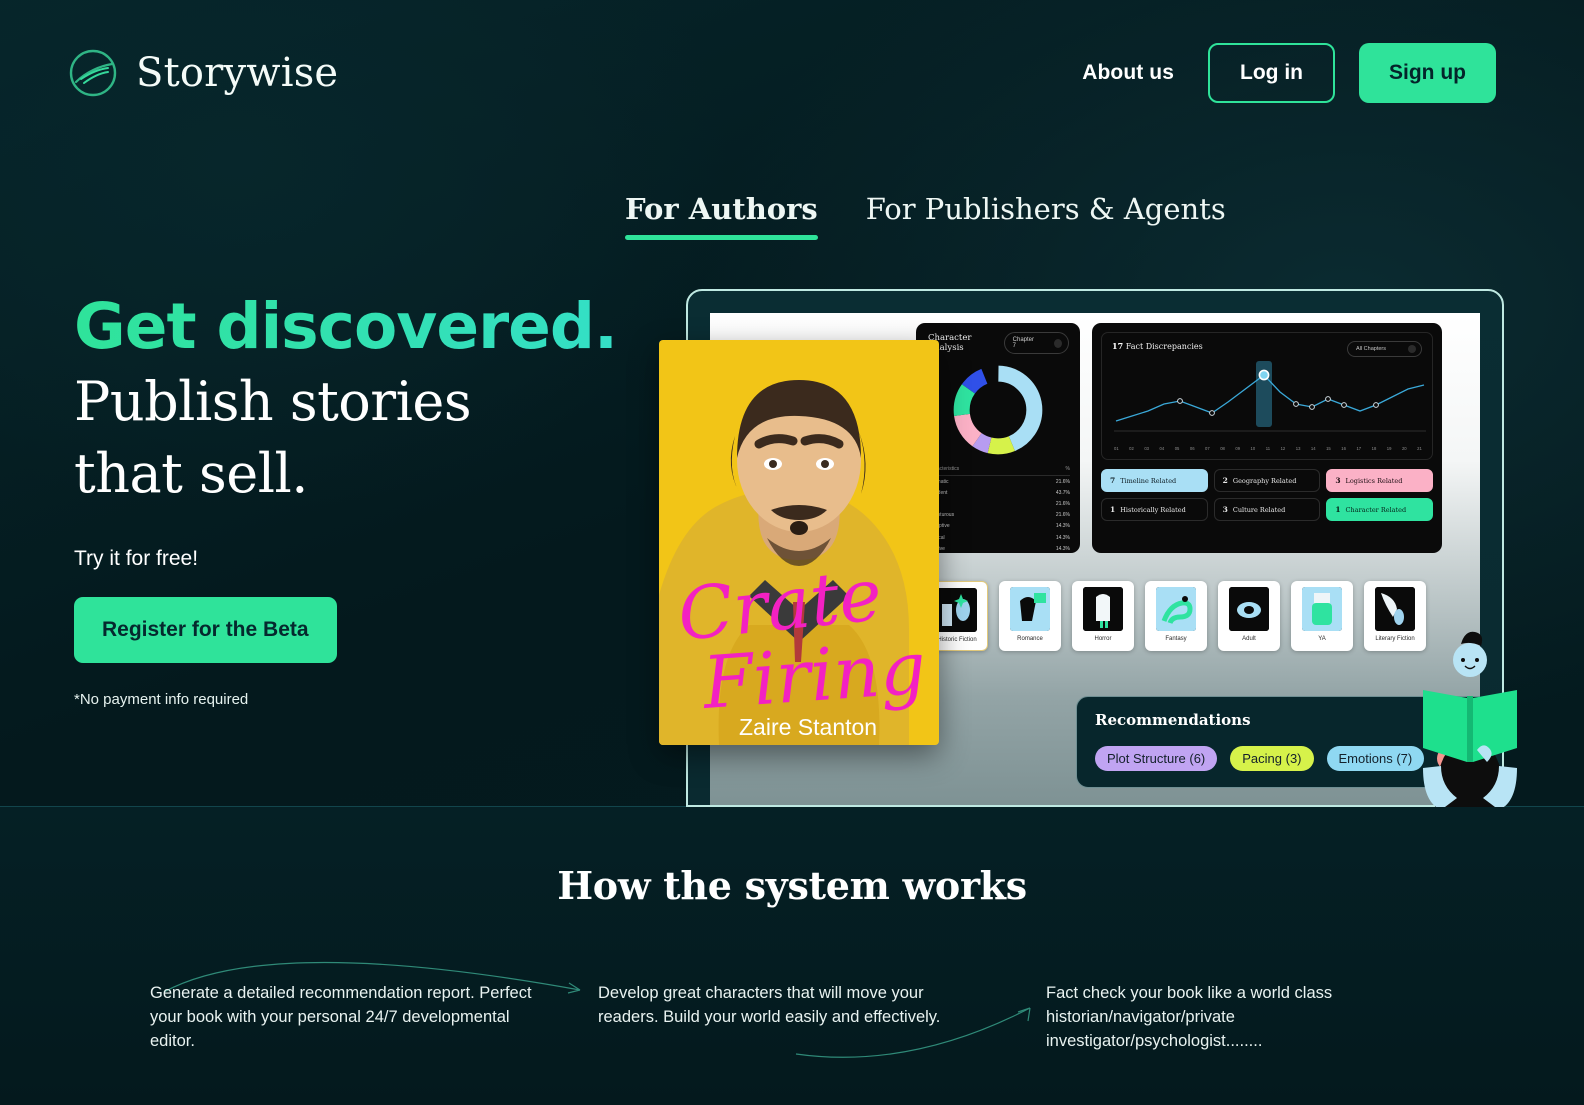 The width and height of the screenshot is (1584, 1105). I want to click on adult-icon, so click(1249, 609).